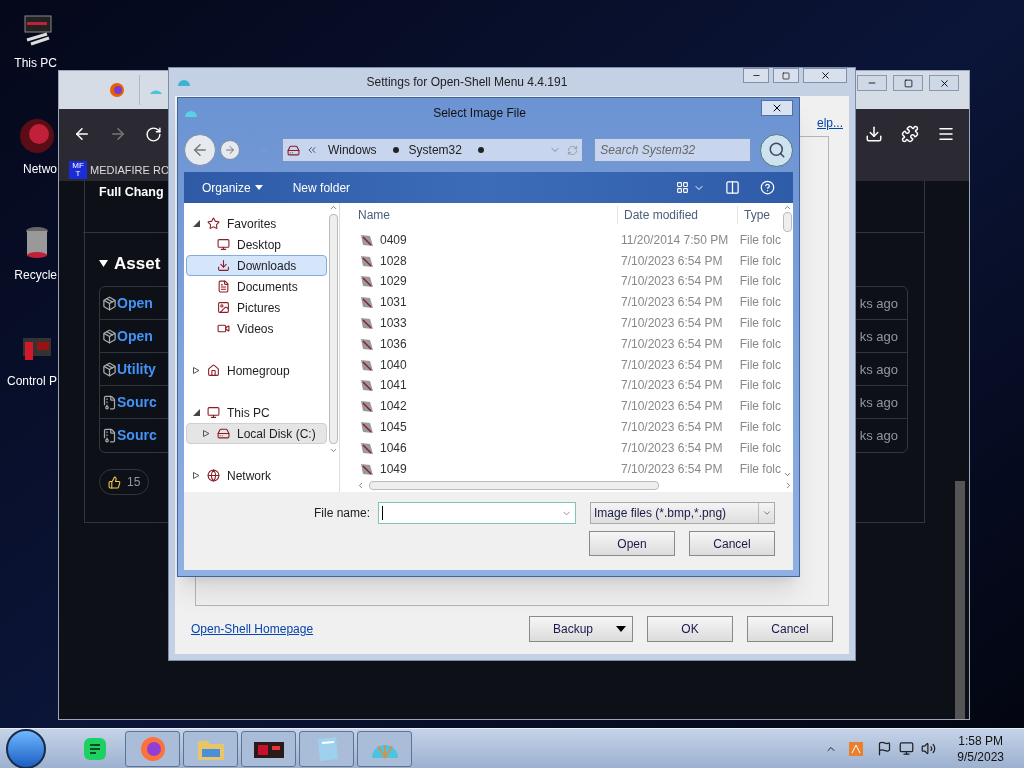 The image size is (1024, 768). I want to click on dialog-button: OK, so click(690, 629).